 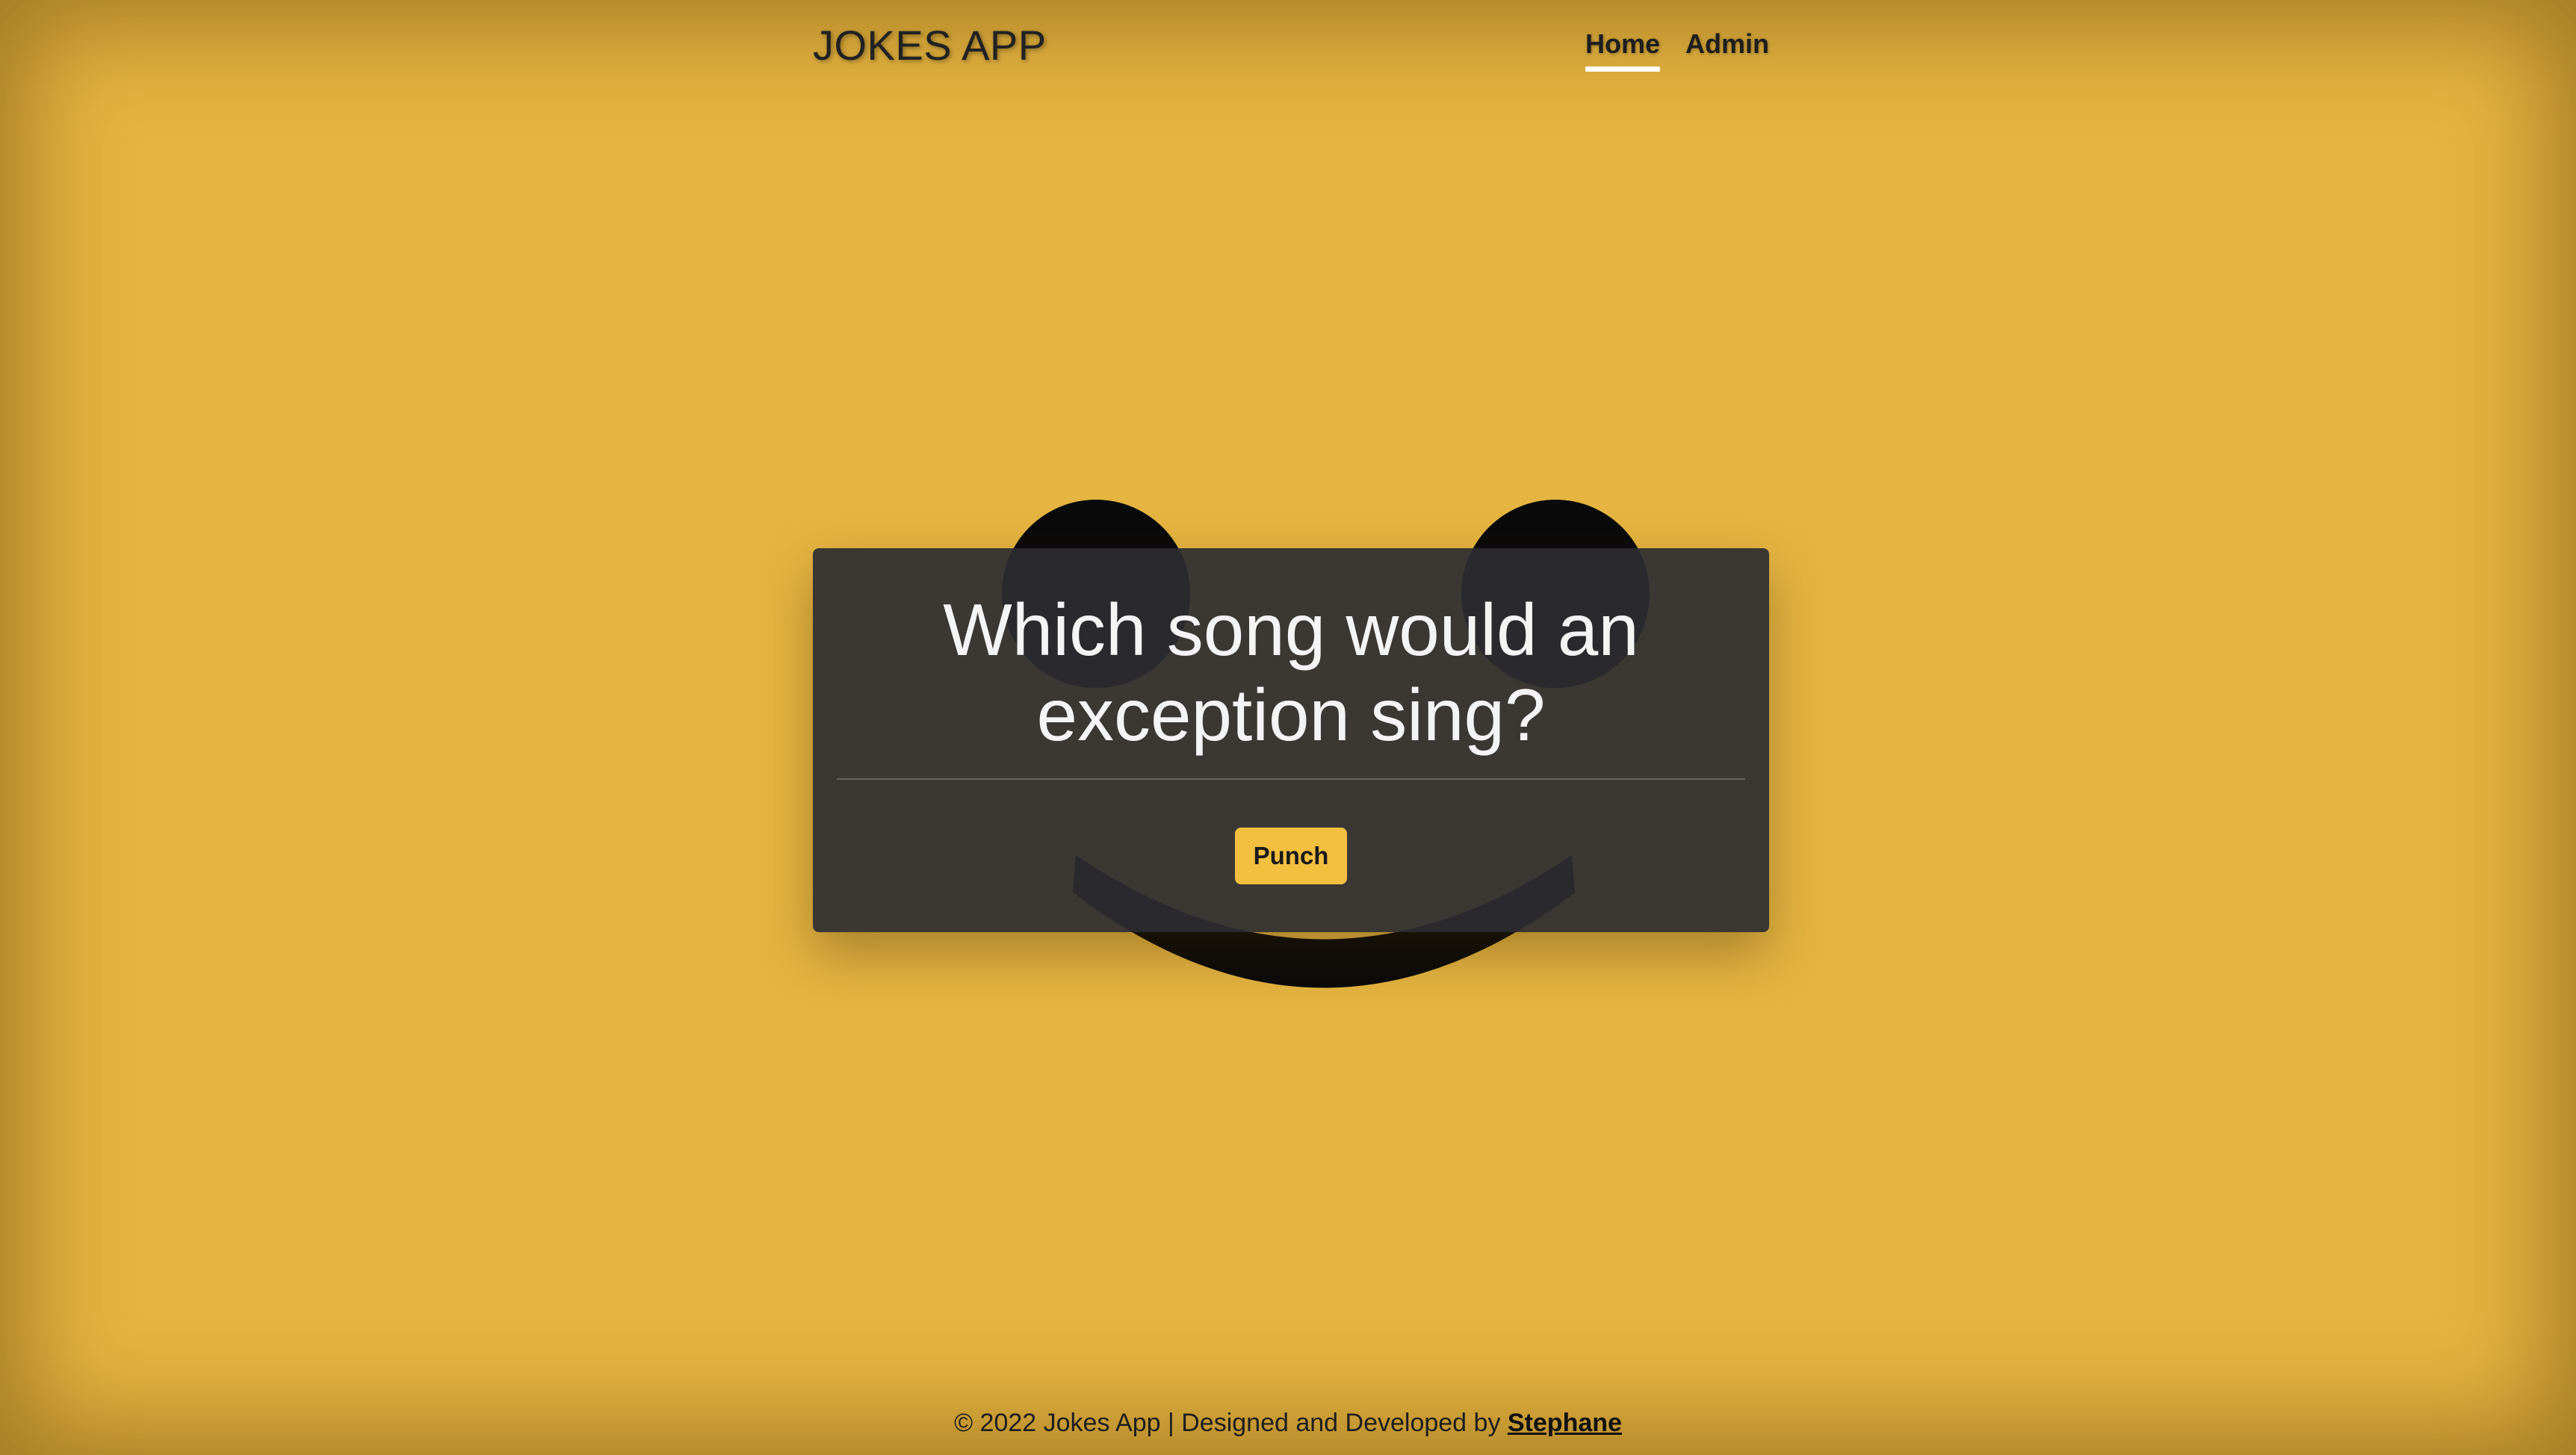 What do you see at coordinates (1291, 672) in the screenshot?
I see `joke-question: Which song would an exception sing?` at bounding box center [1291, 672].